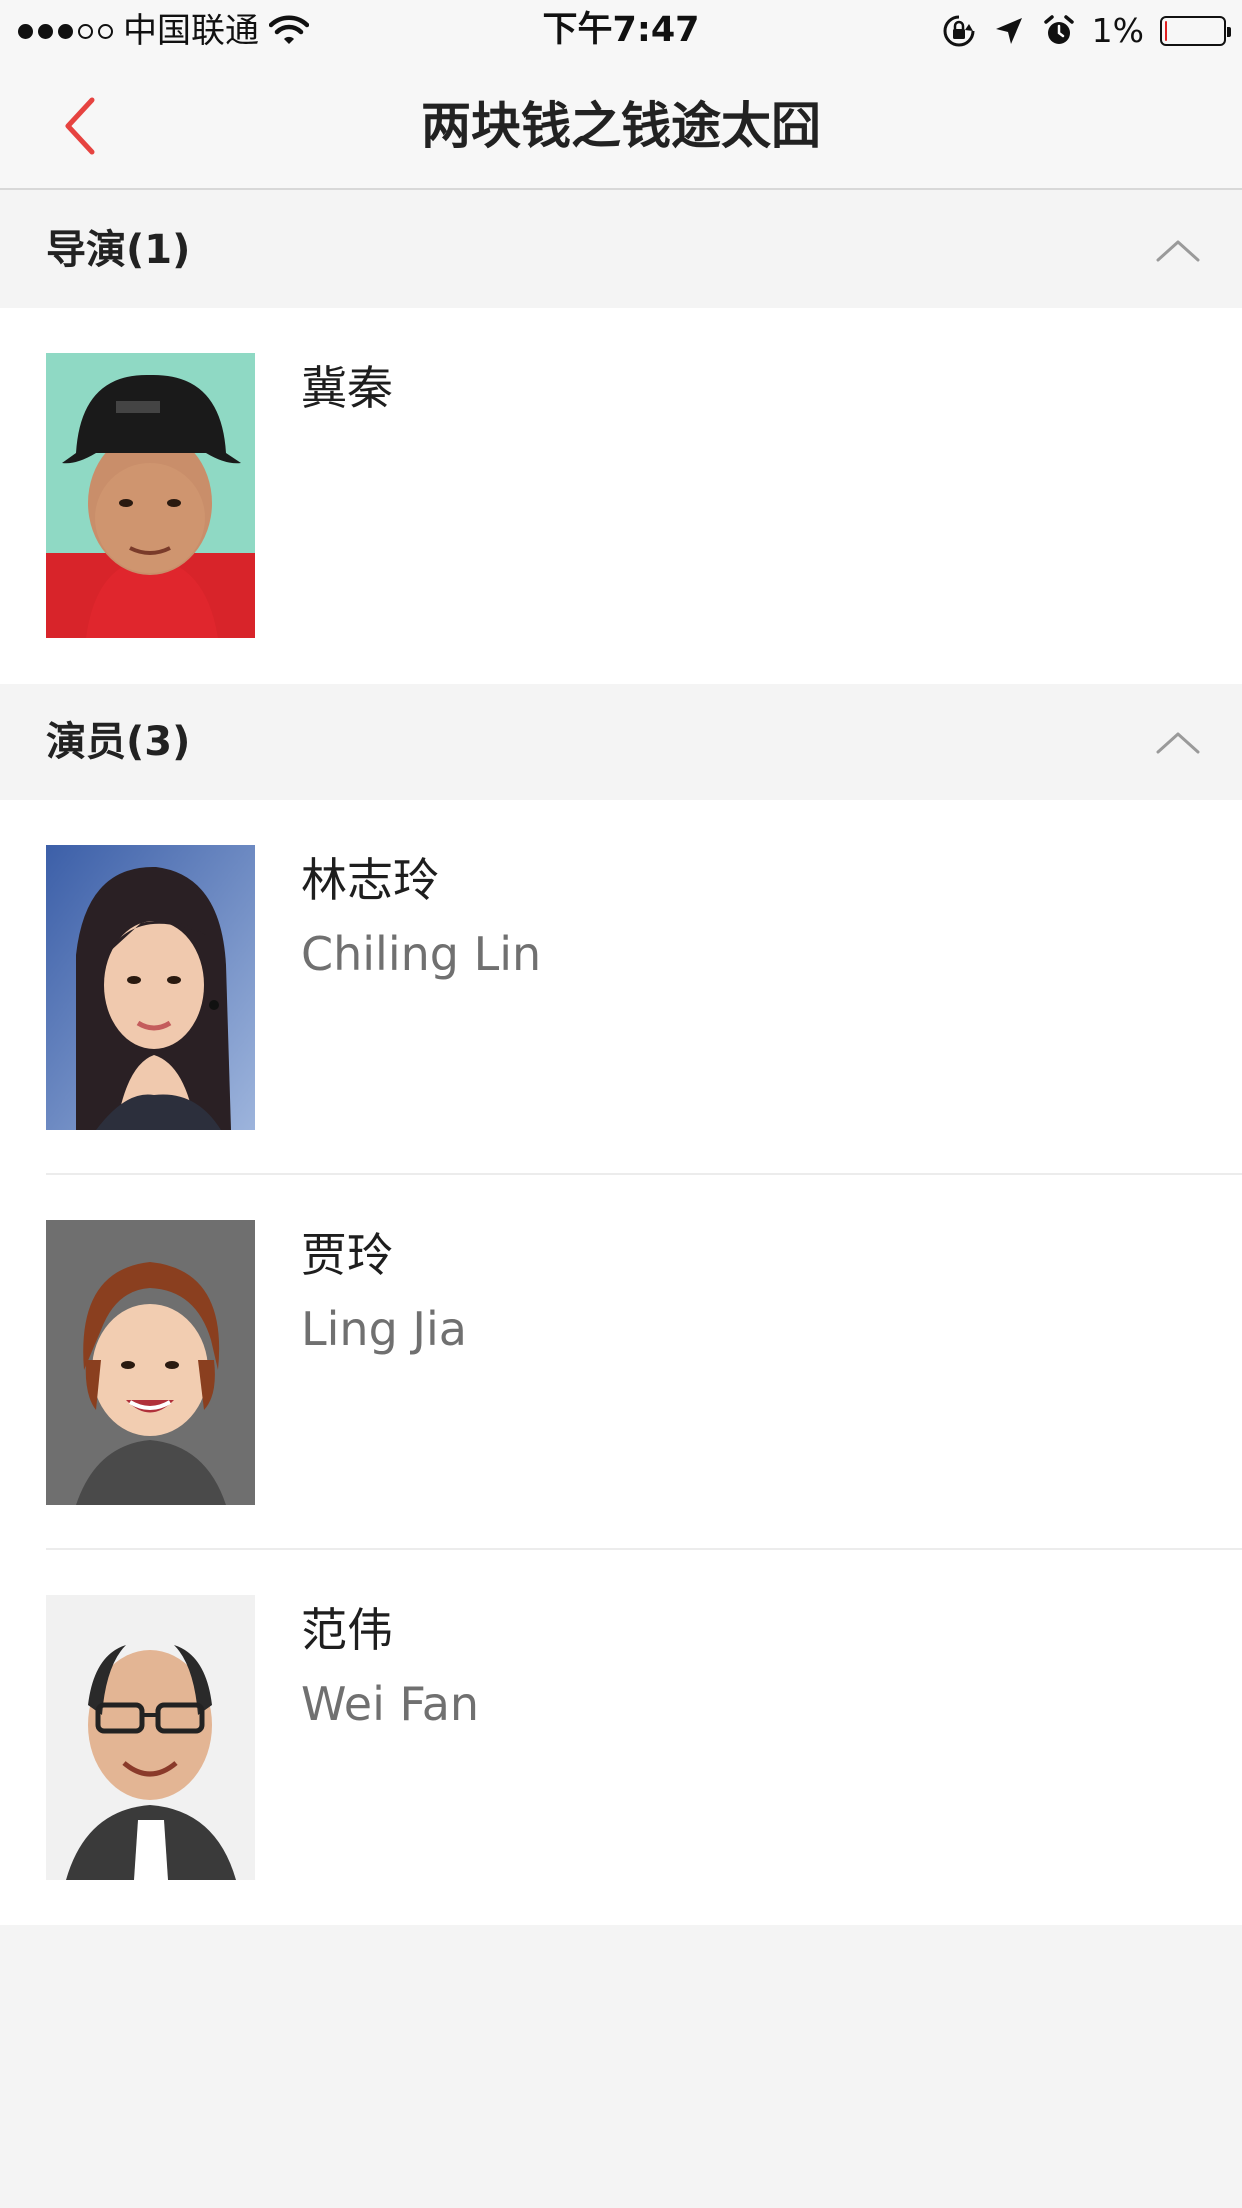  I want to click on person-name-cn: 冀秦, so click(347, 388).